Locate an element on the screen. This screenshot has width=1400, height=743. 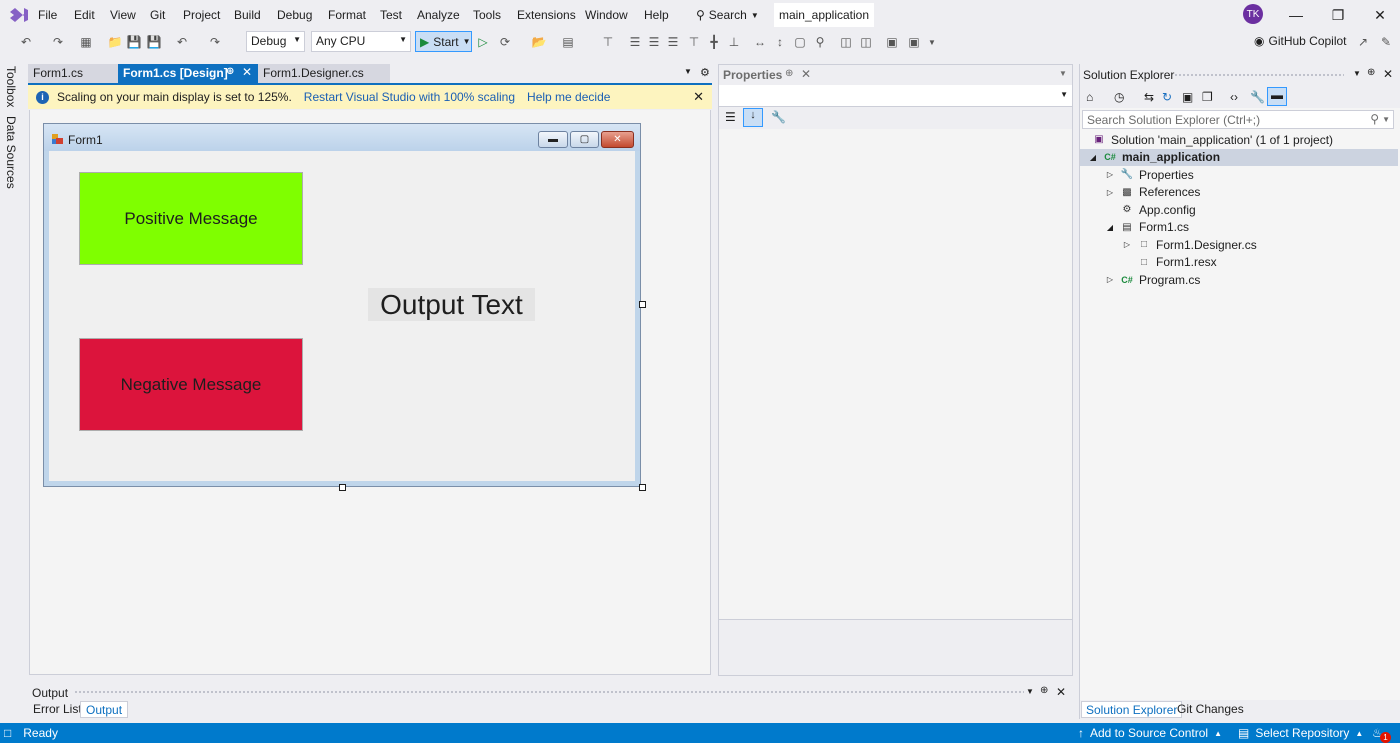
undo-icon: ↶ is located at coordinates (182, 42).